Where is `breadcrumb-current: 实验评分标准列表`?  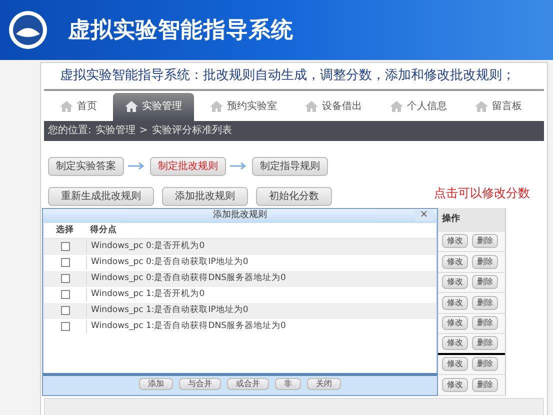
breadcrumb-current: 实验评分标准列表 is located at coordinates (192, 131).